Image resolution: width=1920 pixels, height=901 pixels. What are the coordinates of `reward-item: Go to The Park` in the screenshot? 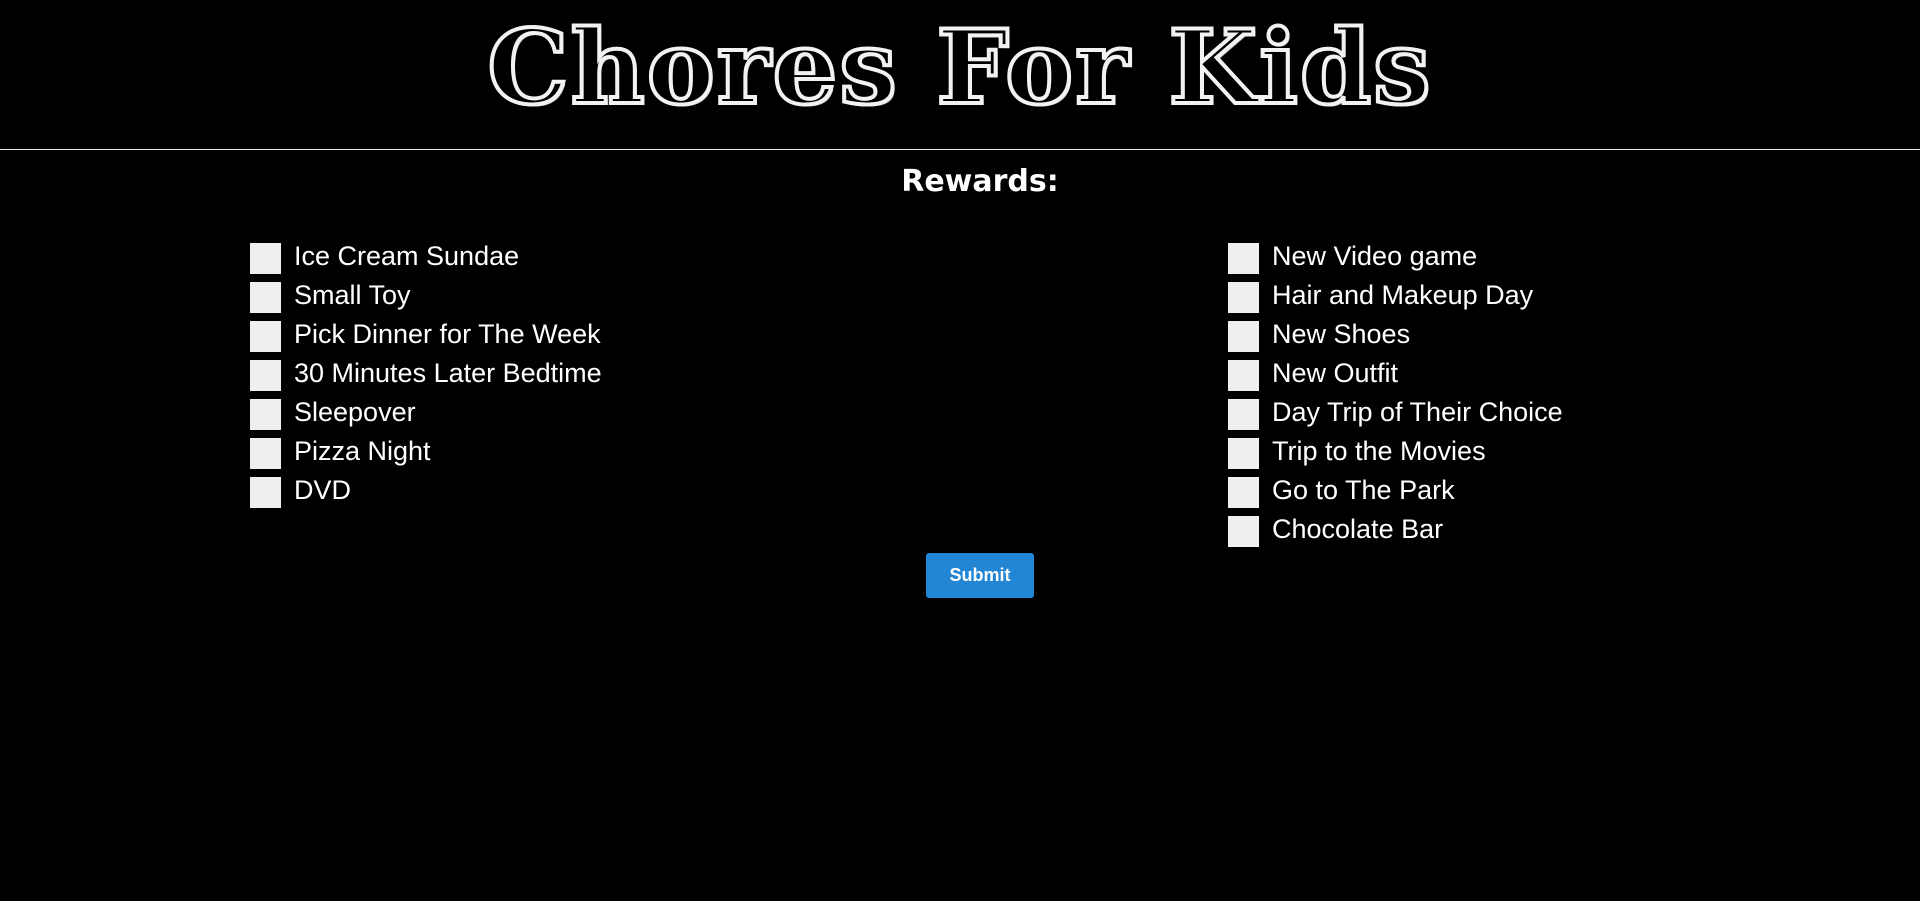 It's located at (1395, 490).